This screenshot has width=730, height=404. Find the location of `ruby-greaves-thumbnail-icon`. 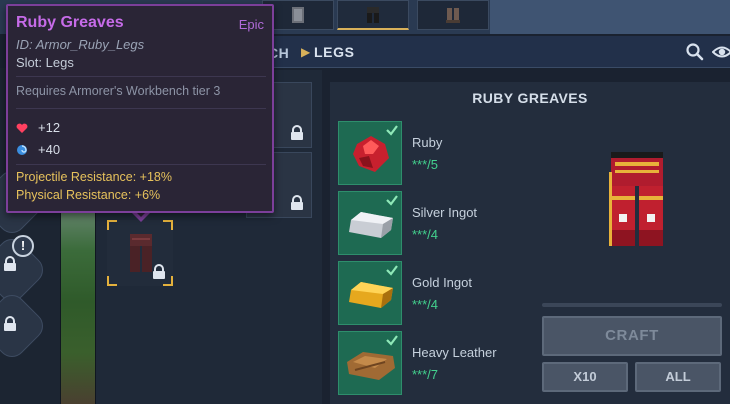

ruby-greaves-thumbnail-icon is located at coordinates (141, 253).